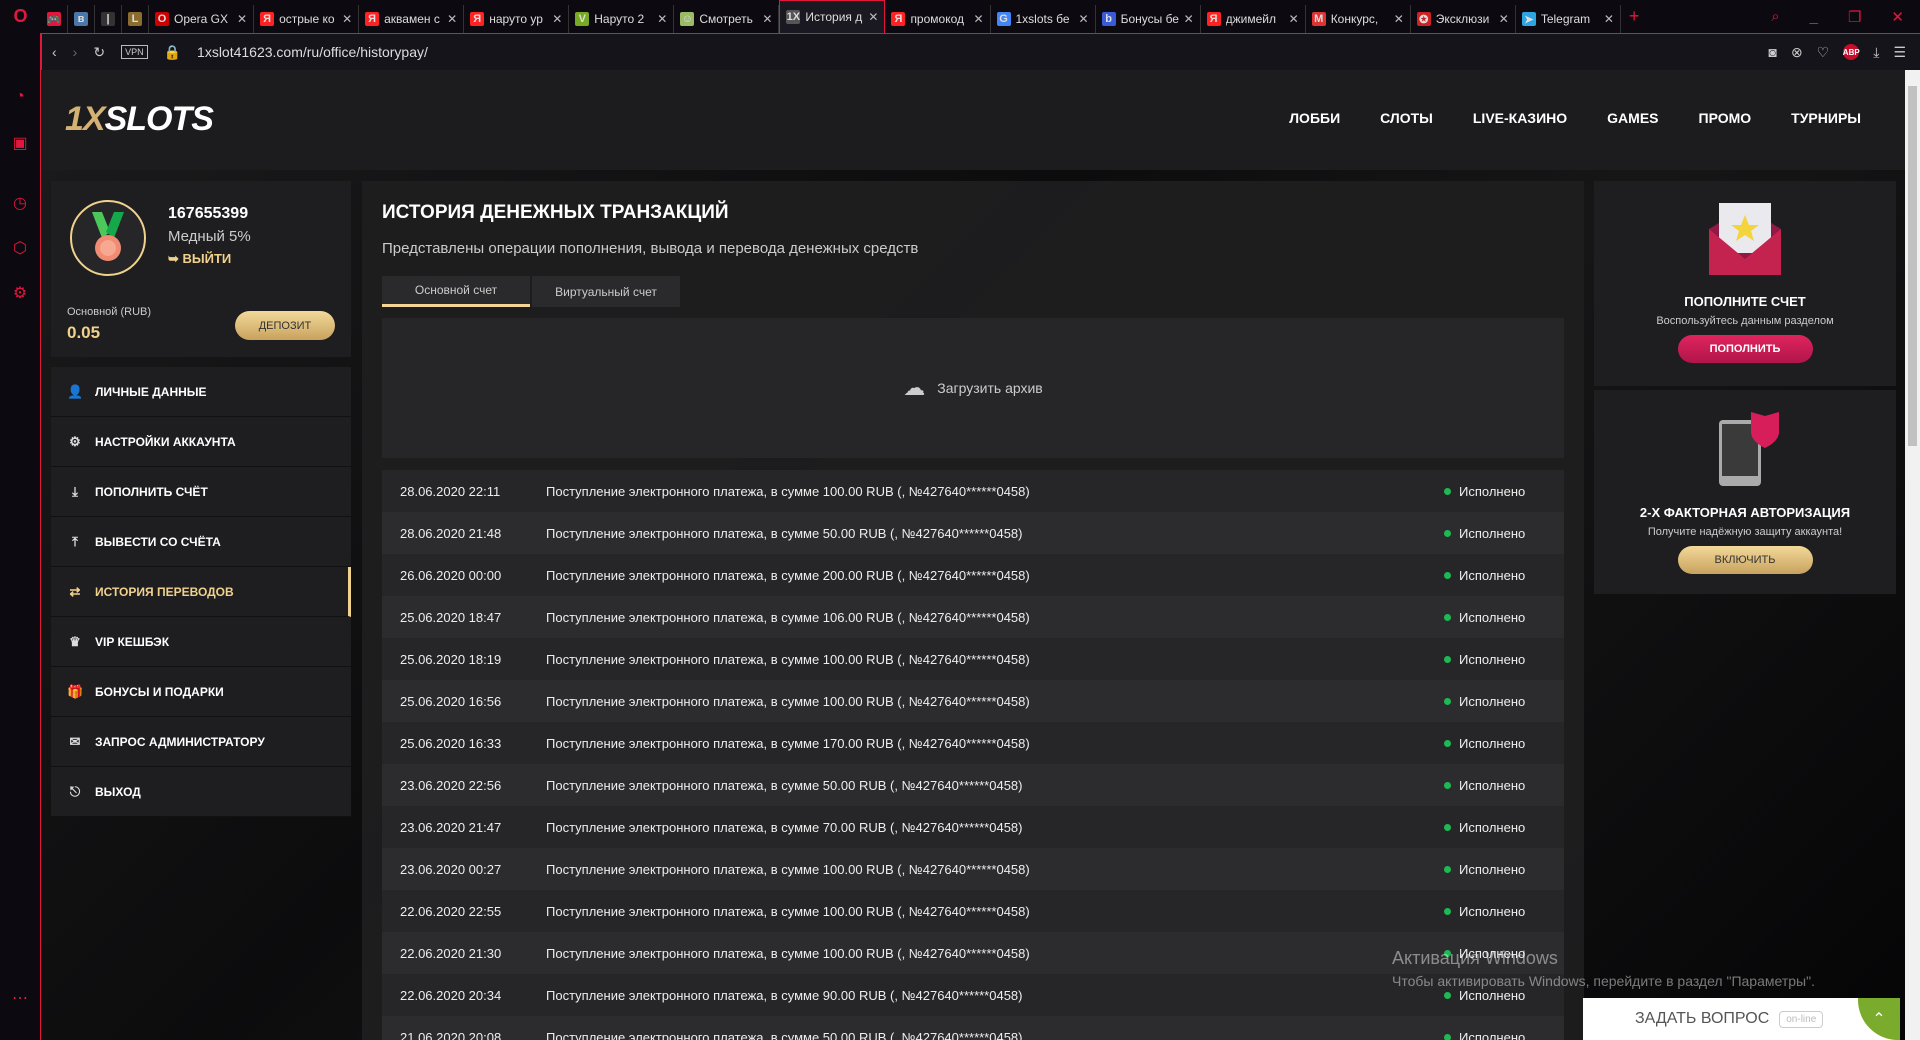 The width and height of the screenshot is (1920, 1040). I want to click on opera-logo-icon: O, so click(20, 16).